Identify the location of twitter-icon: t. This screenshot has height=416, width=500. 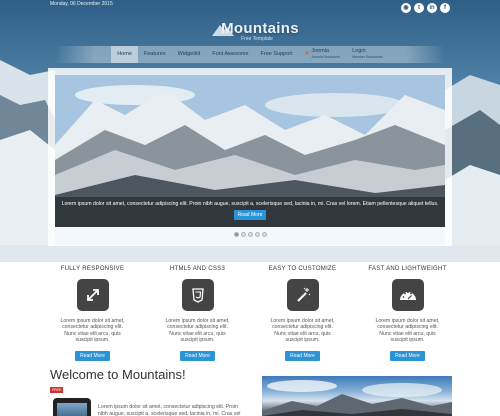
(419, 8).